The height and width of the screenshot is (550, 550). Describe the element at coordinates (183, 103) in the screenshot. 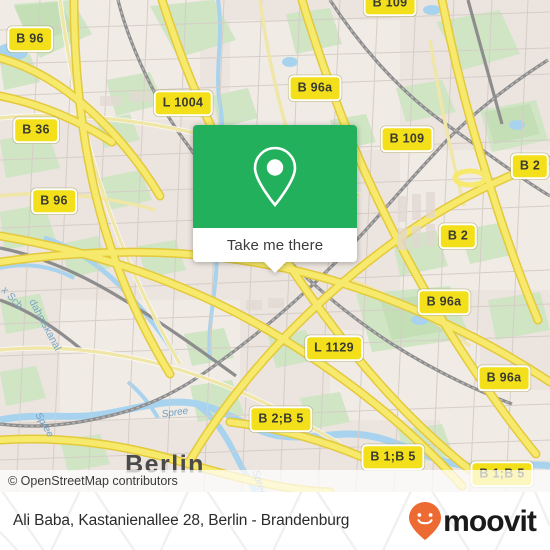

I see `road-shield: L 1004` at that location.